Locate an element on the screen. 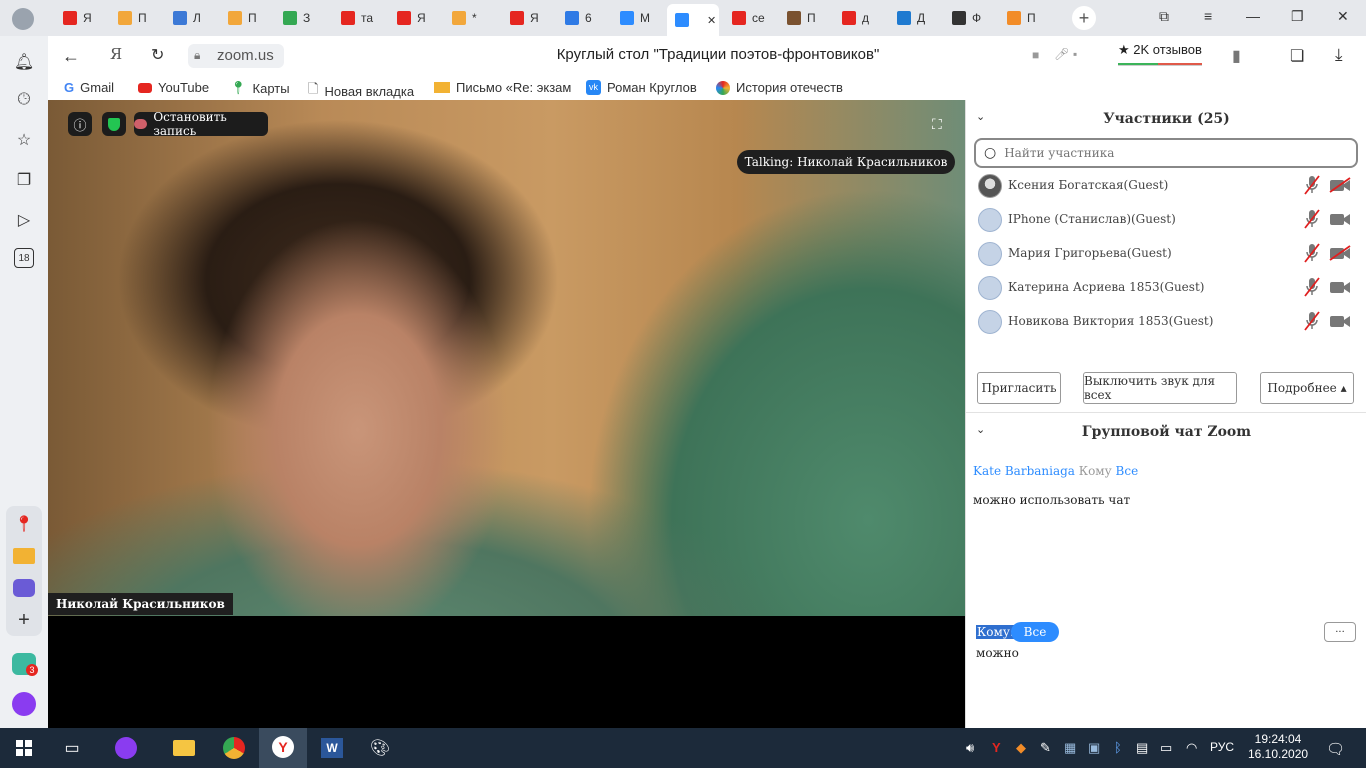  reload-icon: ↻ is located at coordinates (157, 55).